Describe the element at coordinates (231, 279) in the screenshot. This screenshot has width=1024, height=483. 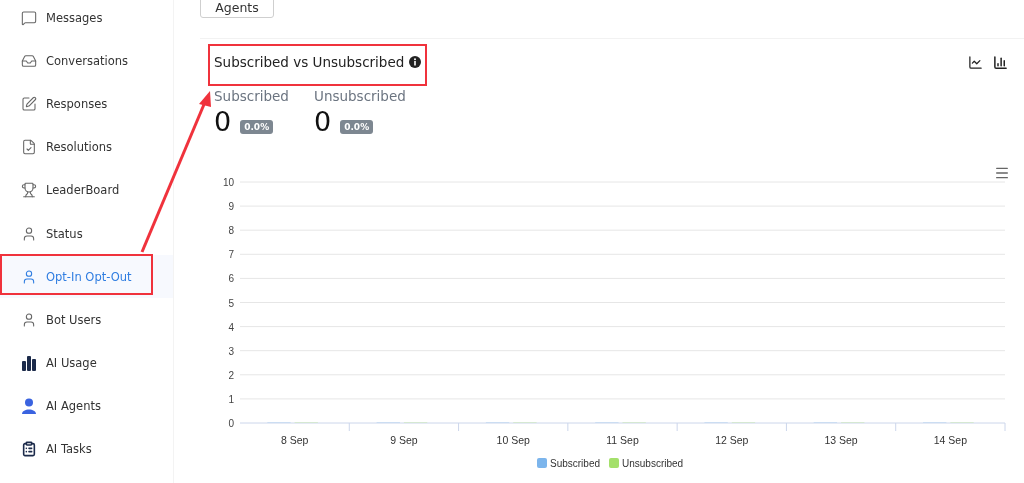
I see `axis-label: 6` at that location.